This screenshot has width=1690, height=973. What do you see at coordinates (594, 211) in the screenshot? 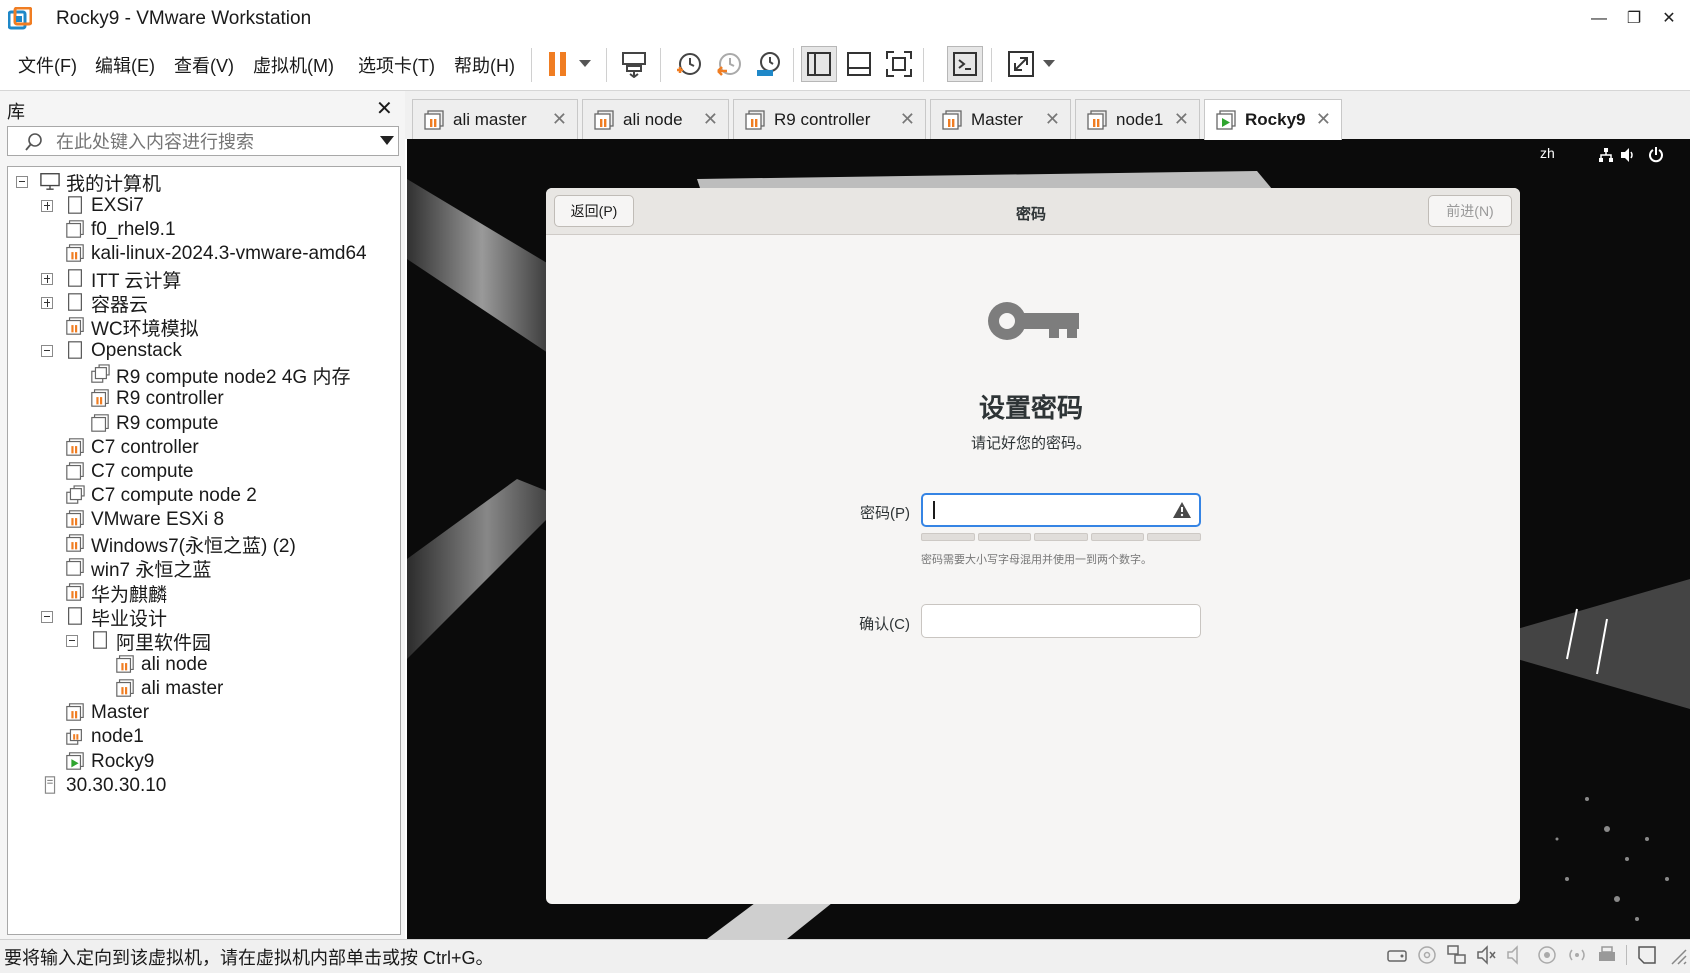
I see `back-button: 返回(P)` at bounding box center [594, 211].